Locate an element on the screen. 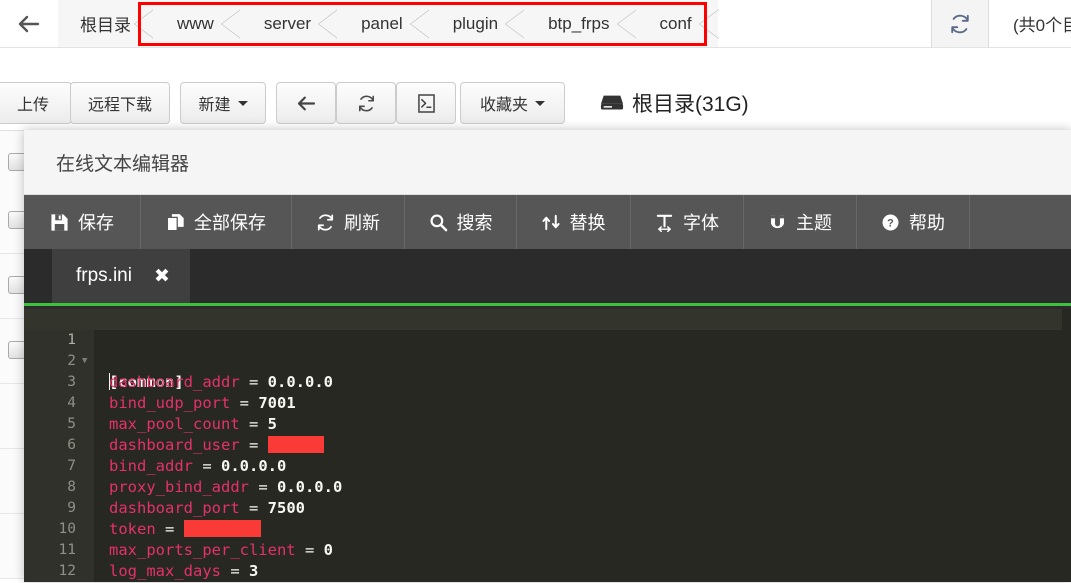 This screenshot has width=1071, height=583. help-button: ? 帮助 is located at coordinates (913, 222).